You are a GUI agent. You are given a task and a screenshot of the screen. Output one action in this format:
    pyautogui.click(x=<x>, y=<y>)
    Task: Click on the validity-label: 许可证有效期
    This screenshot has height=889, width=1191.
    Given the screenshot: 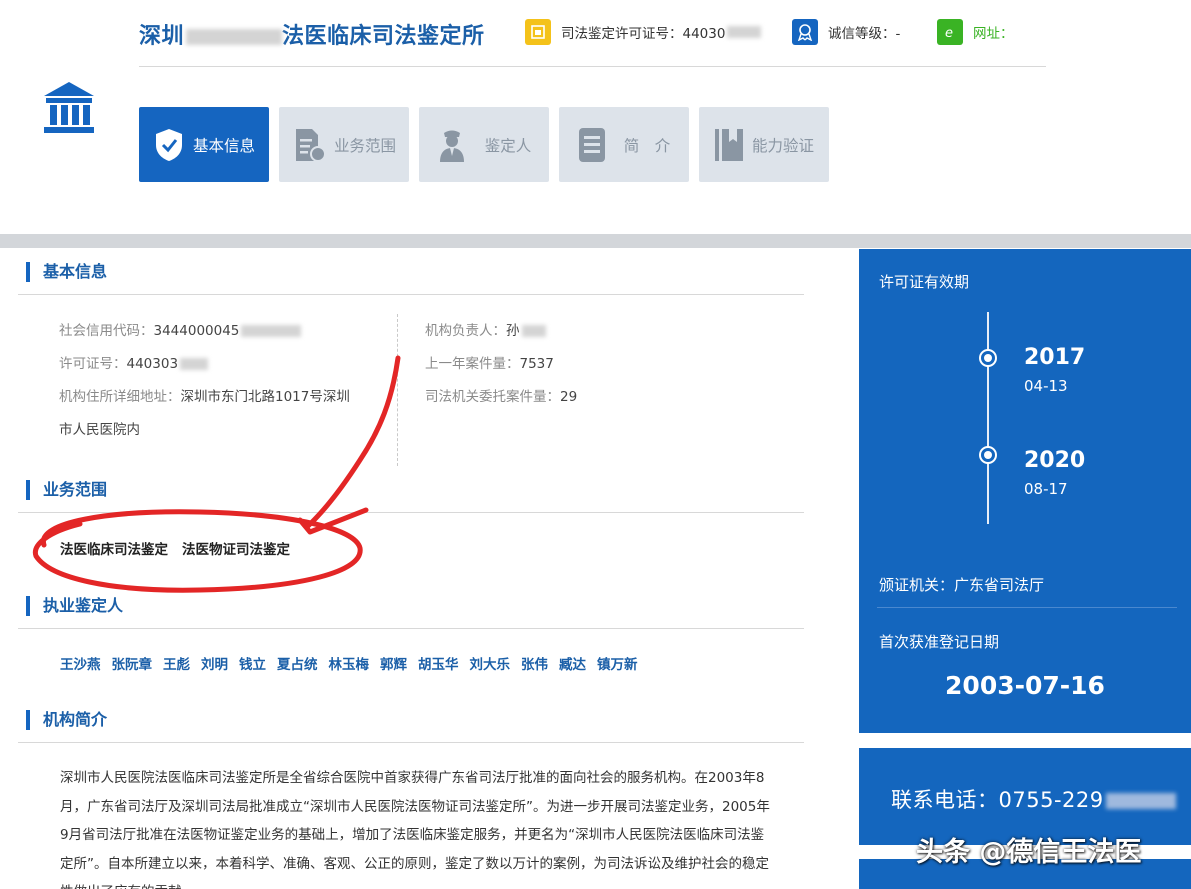 What is the action you would take?
    pyautogui.click(x=924, y=282)
    